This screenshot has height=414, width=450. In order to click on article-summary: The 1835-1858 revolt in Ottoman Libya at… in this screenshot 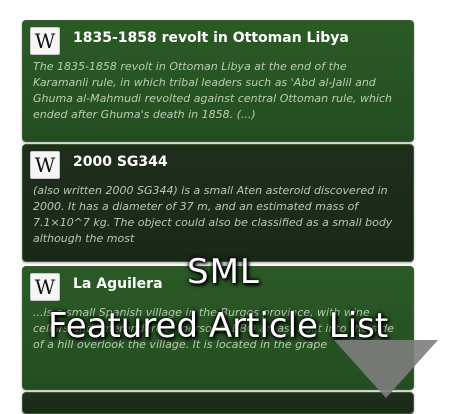, I will do `click(212, 90)`.